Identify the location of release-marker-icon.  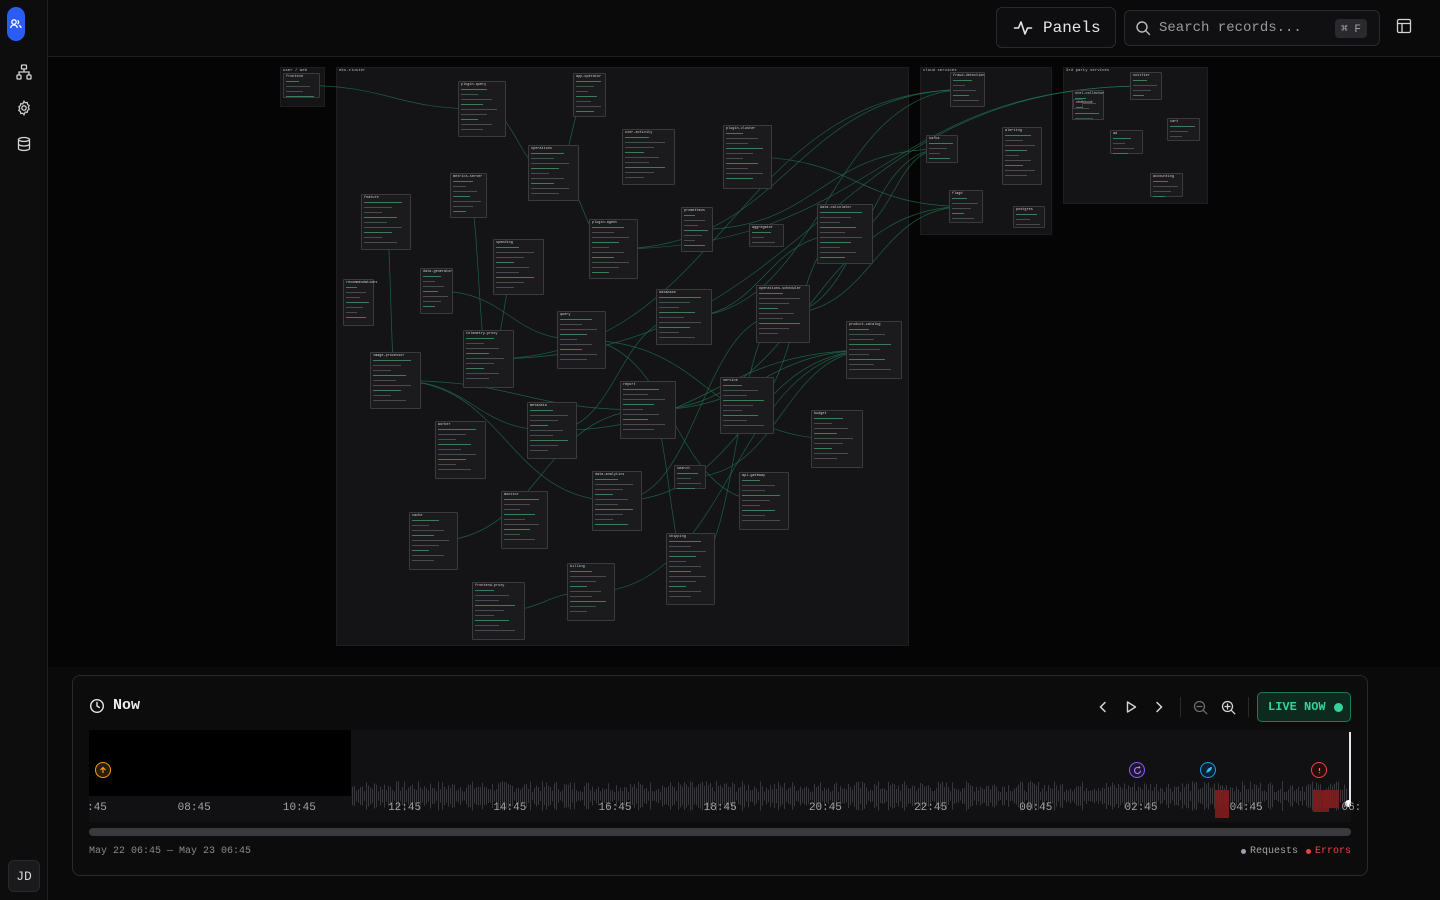
(1208, 770).